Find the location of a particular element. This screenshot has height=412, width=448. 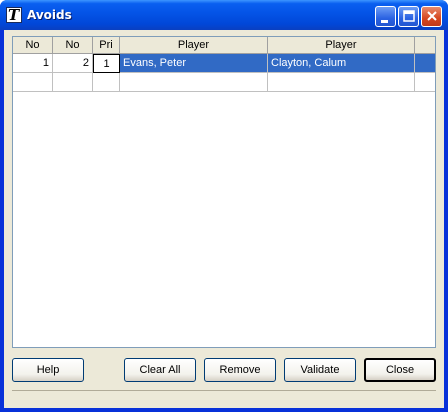

close-icon is located at coordinates (432, 16).